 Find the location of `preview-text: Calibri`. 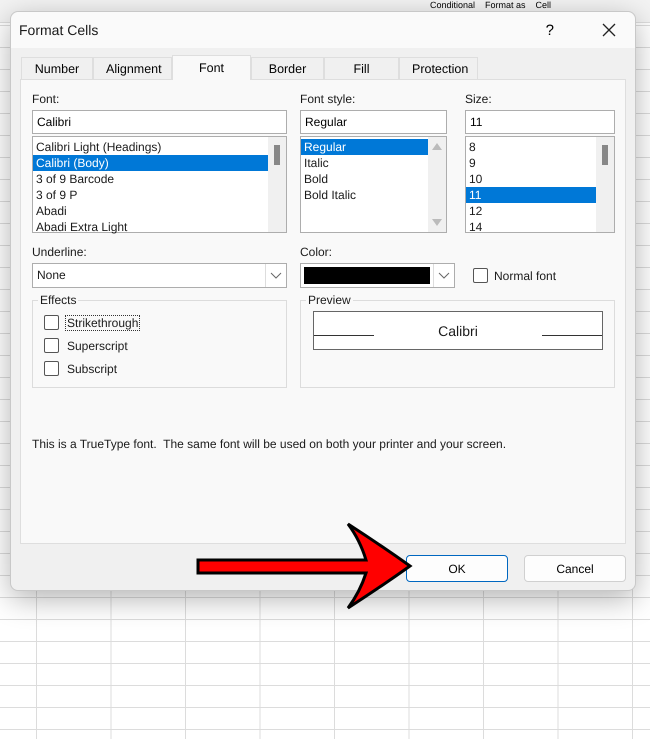

preview-text: Calibri is located at coordinates (458, 330).